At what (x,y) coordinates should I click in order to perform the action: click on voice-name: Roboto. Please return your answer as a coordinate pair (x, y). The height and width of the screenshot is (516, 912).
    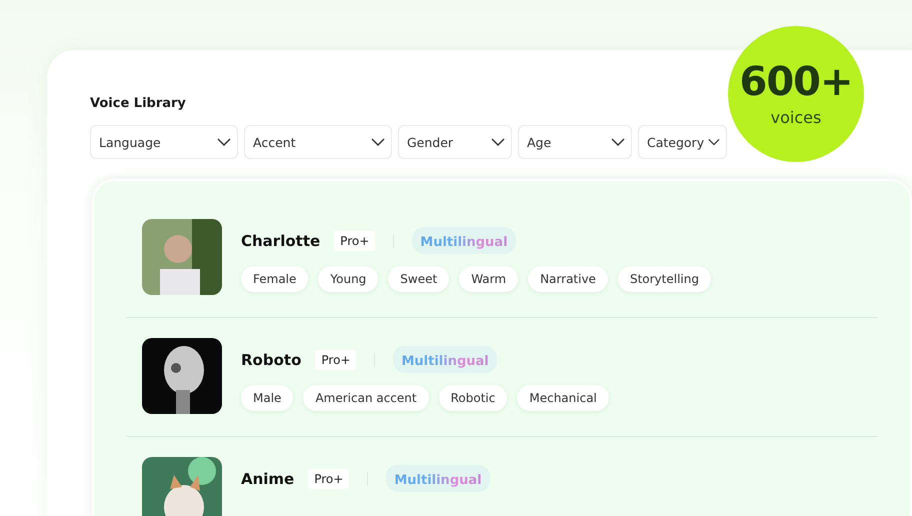
    Looking at the image, I should click on (271, 359).